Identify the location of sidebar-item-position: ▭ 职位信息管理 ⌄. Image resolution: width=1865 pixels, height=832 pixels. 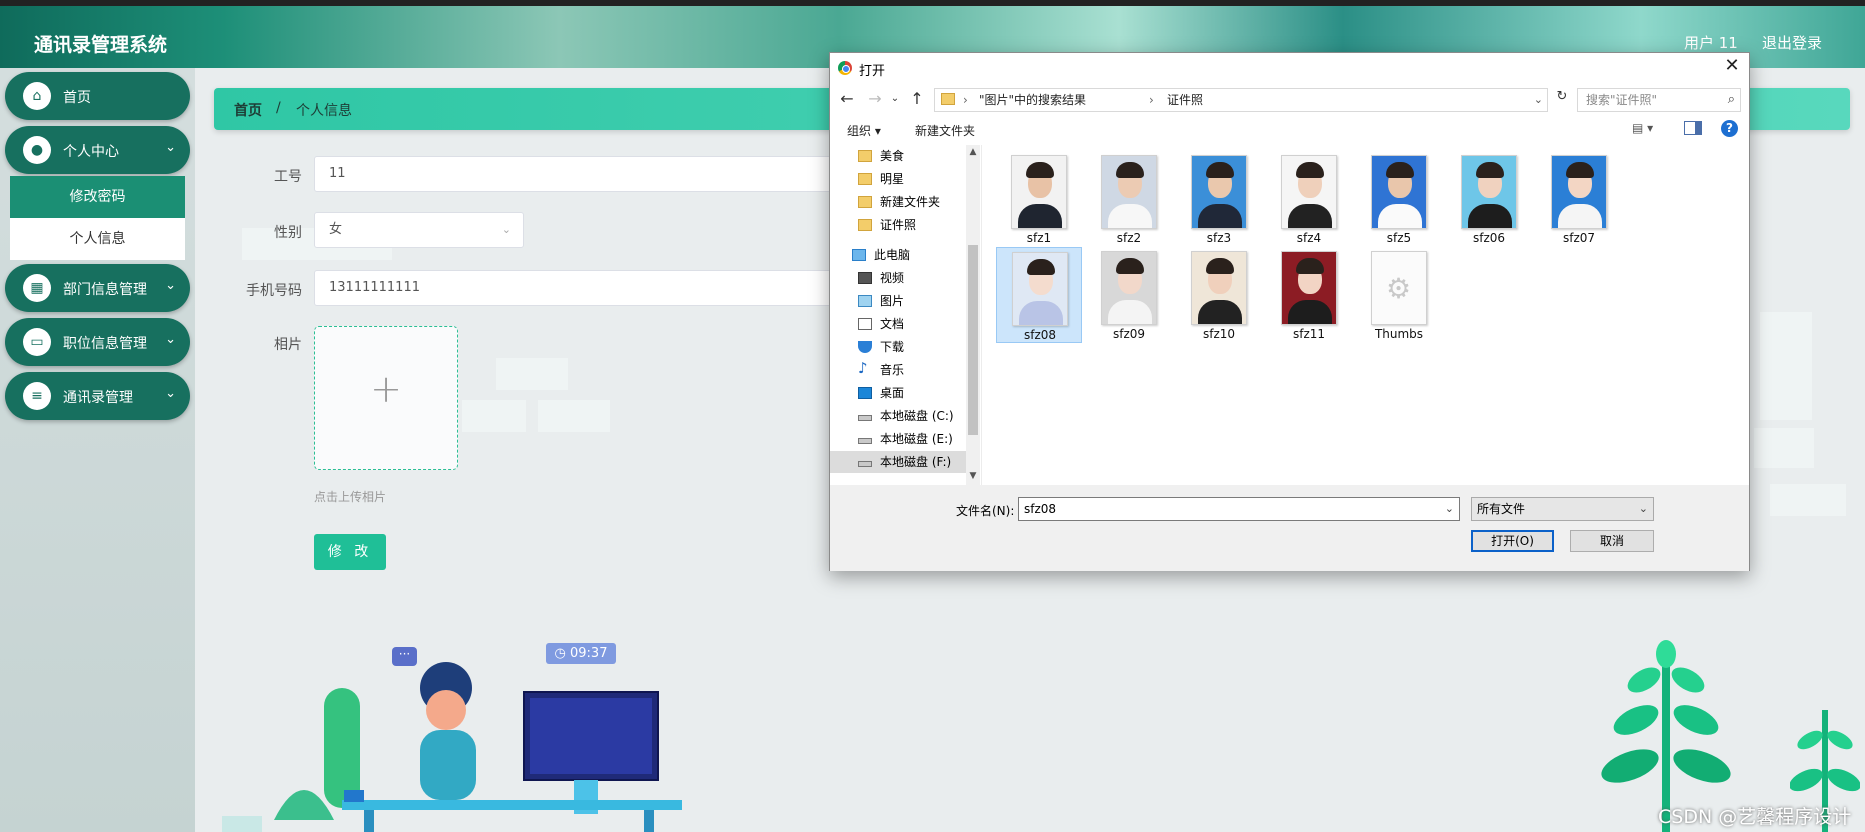
(97, 342).